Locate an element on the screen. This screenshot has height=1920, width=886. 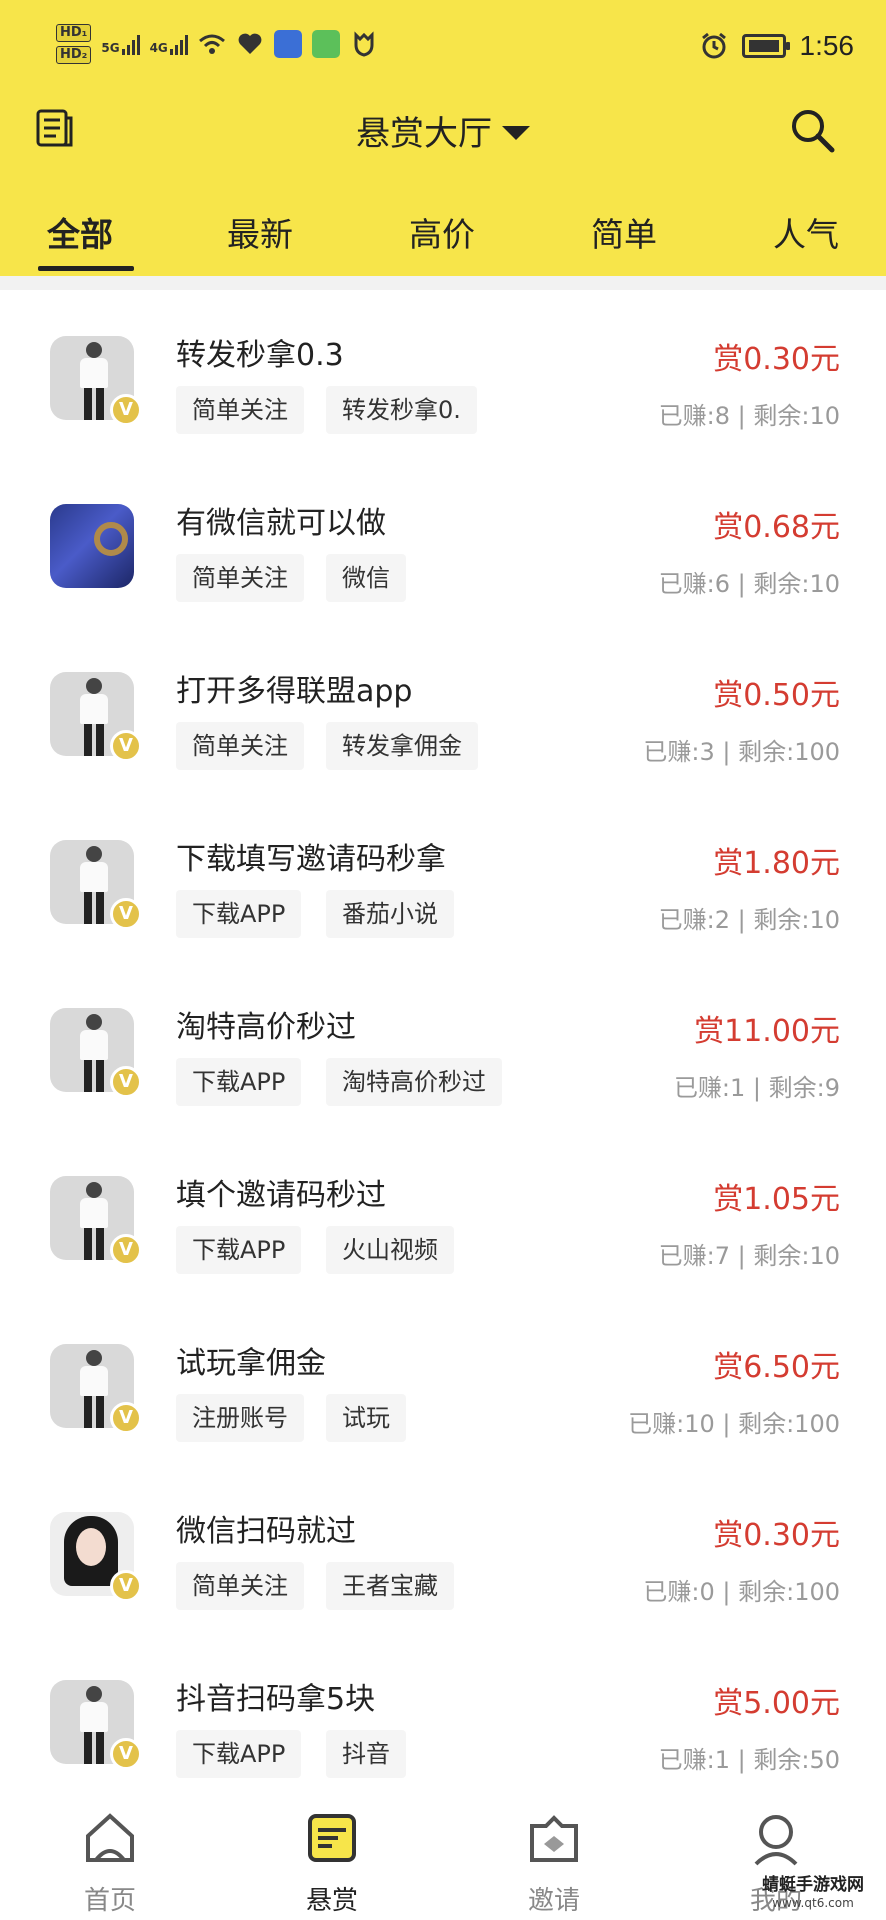
task-stats: 已赚:10 | 剩余:100 is located at coordinates (734, 1424).